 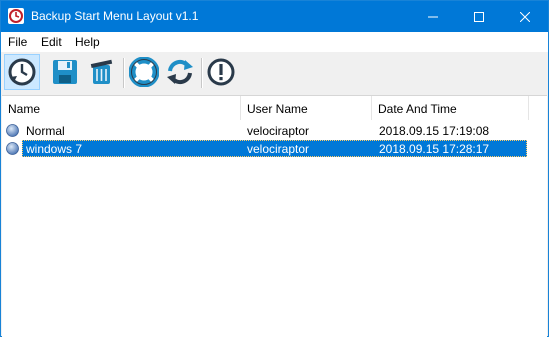 I want to click on menu-bar: File Edit Help, so click(x=274, y=42).